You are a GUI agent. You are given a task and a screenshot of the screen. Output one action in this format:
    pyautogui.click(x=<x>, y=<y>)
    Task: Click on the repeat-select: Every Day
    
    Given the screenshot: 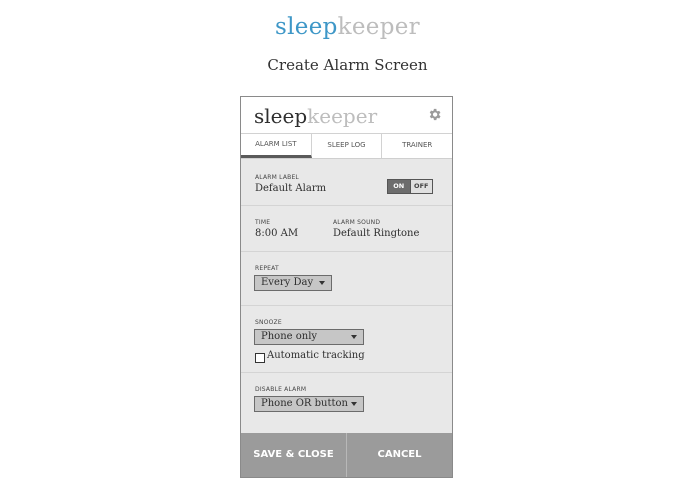 What is the action you would take?
    pyautogui.click(x=293, y=283)
    